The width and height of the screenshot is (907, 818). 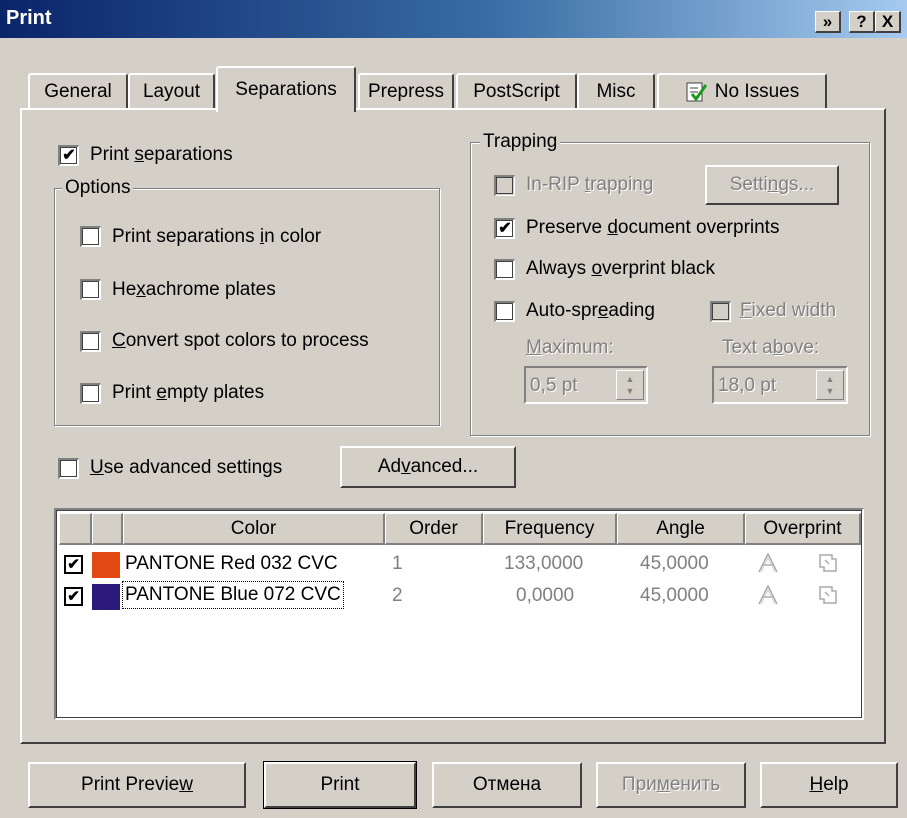 I want to click on maximum-value: 0,5 pt, so click(x=554, y=385).